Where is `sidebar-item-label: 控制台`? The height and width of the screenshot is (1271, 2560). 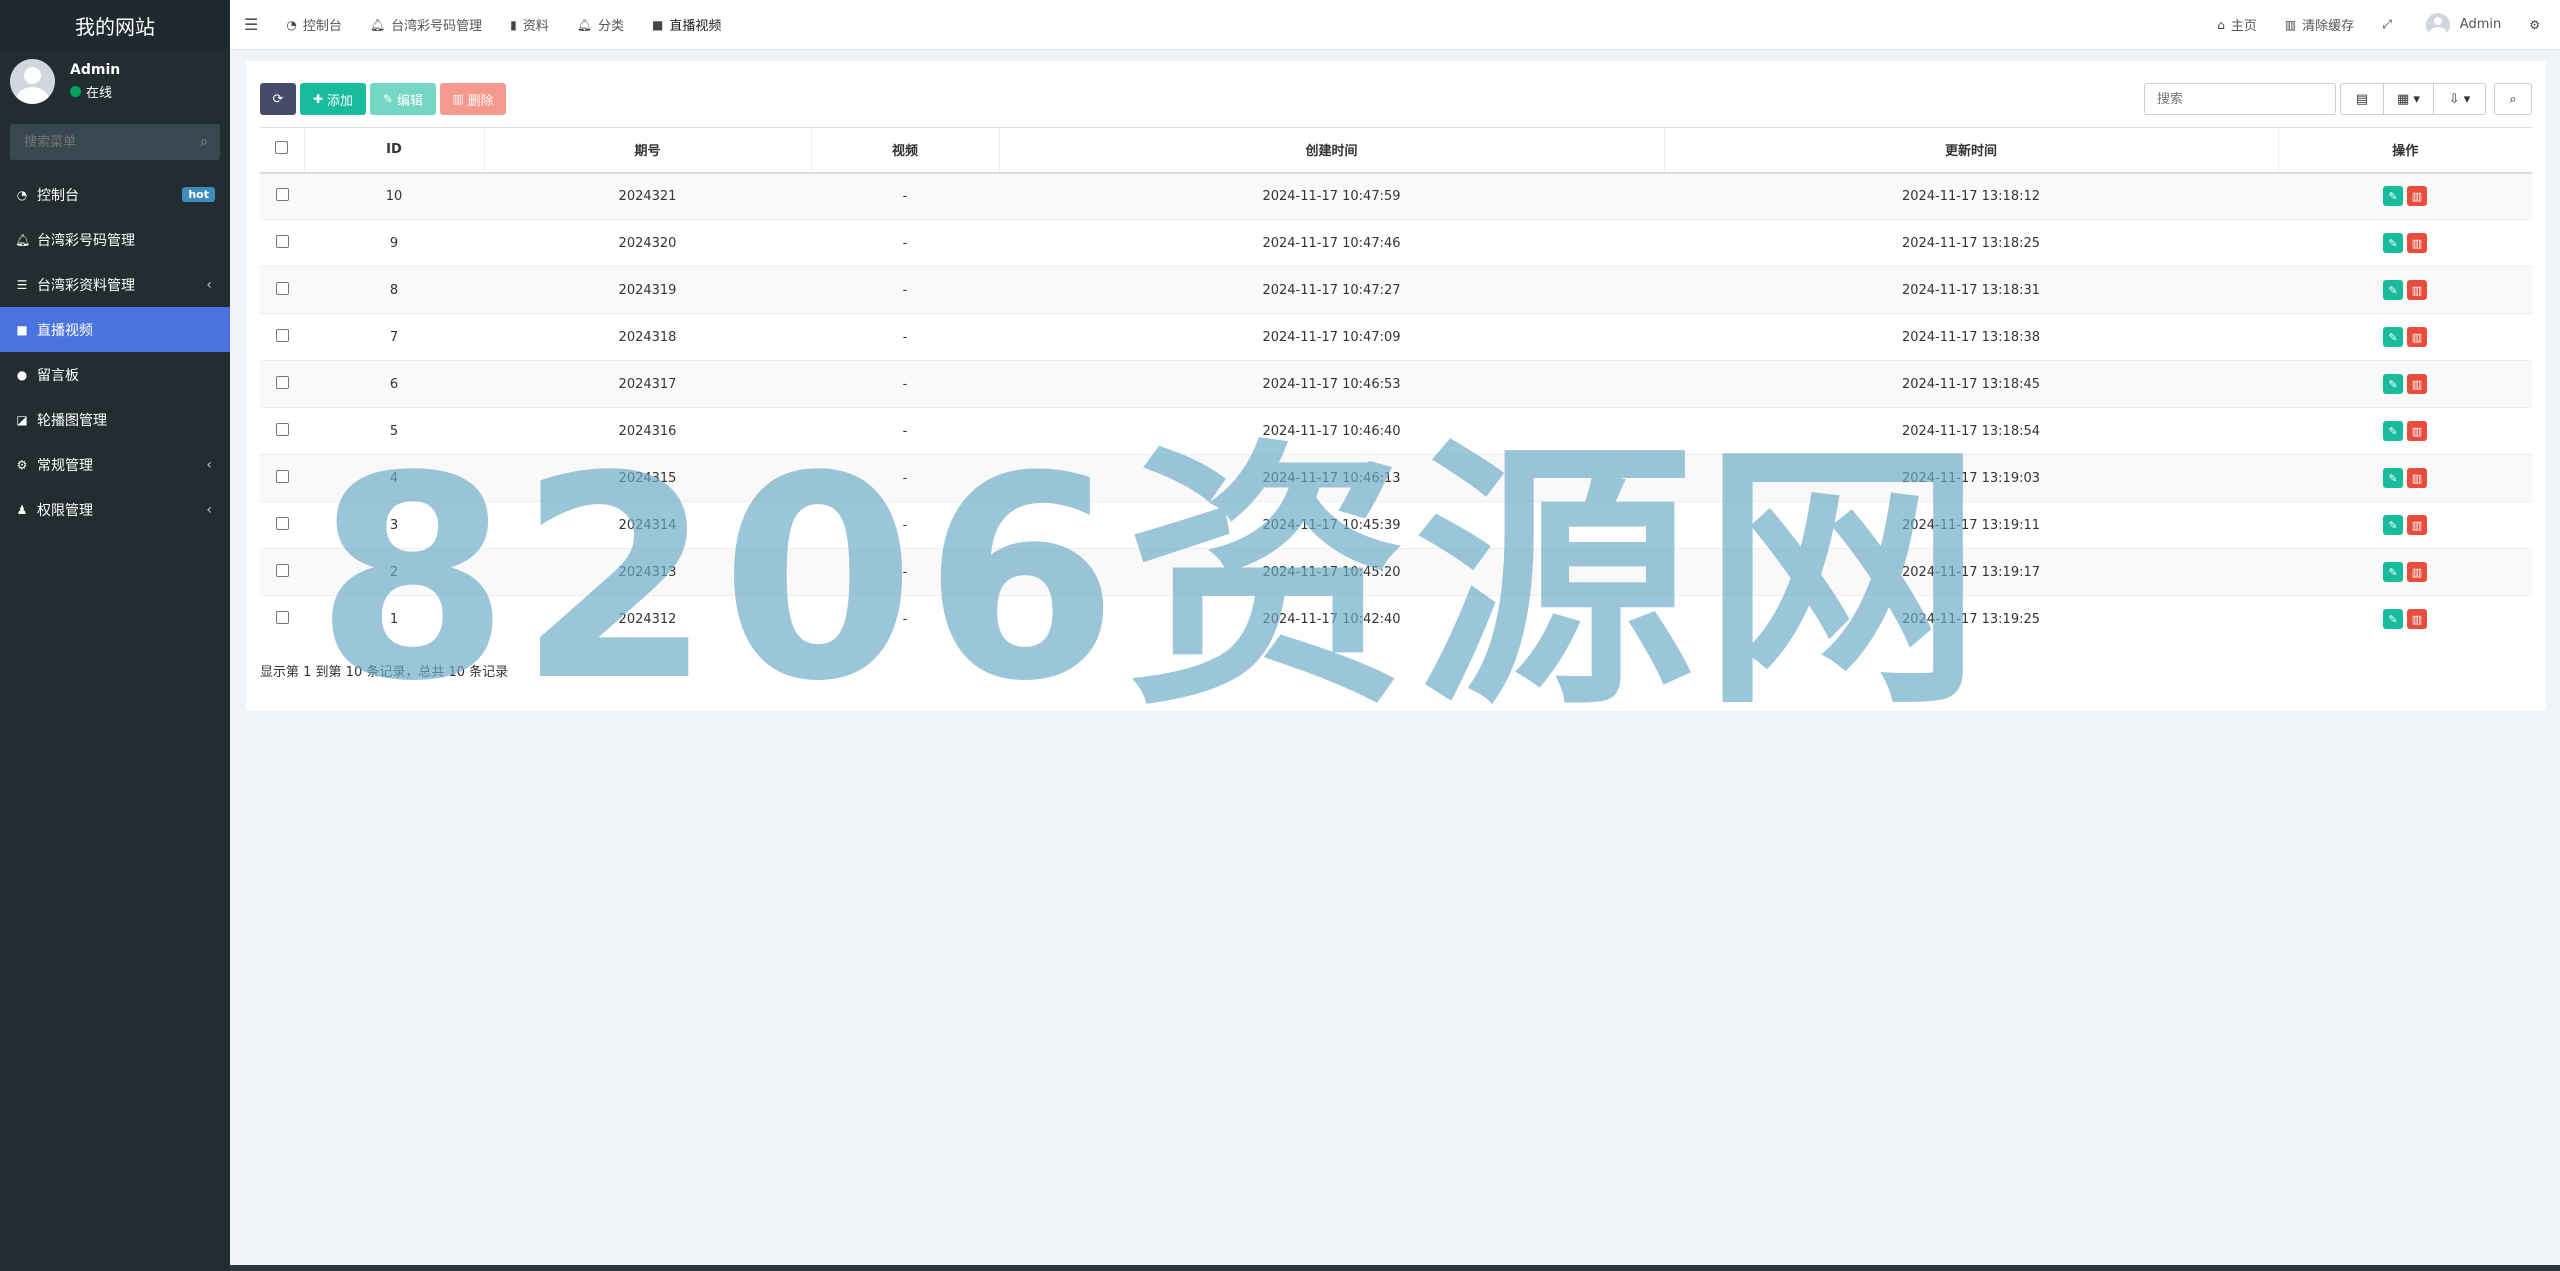
sidebar-item-label: 控制台 is located at coordinates (58, 195).